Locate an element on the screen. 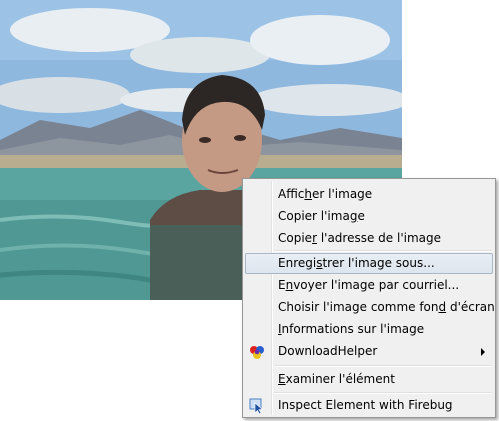  firebug-inspect-icon is located at coordinates (256, 406).